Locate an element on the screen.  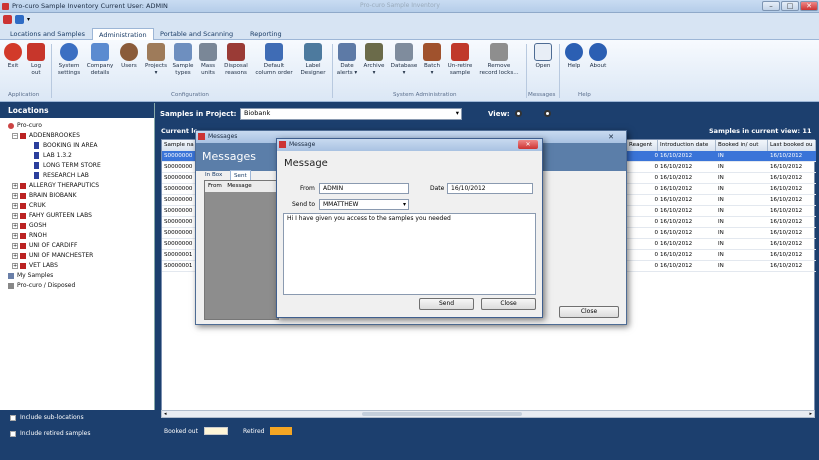
unretire-sample-button: Un-retire sample is located at coordinates (460, 60).